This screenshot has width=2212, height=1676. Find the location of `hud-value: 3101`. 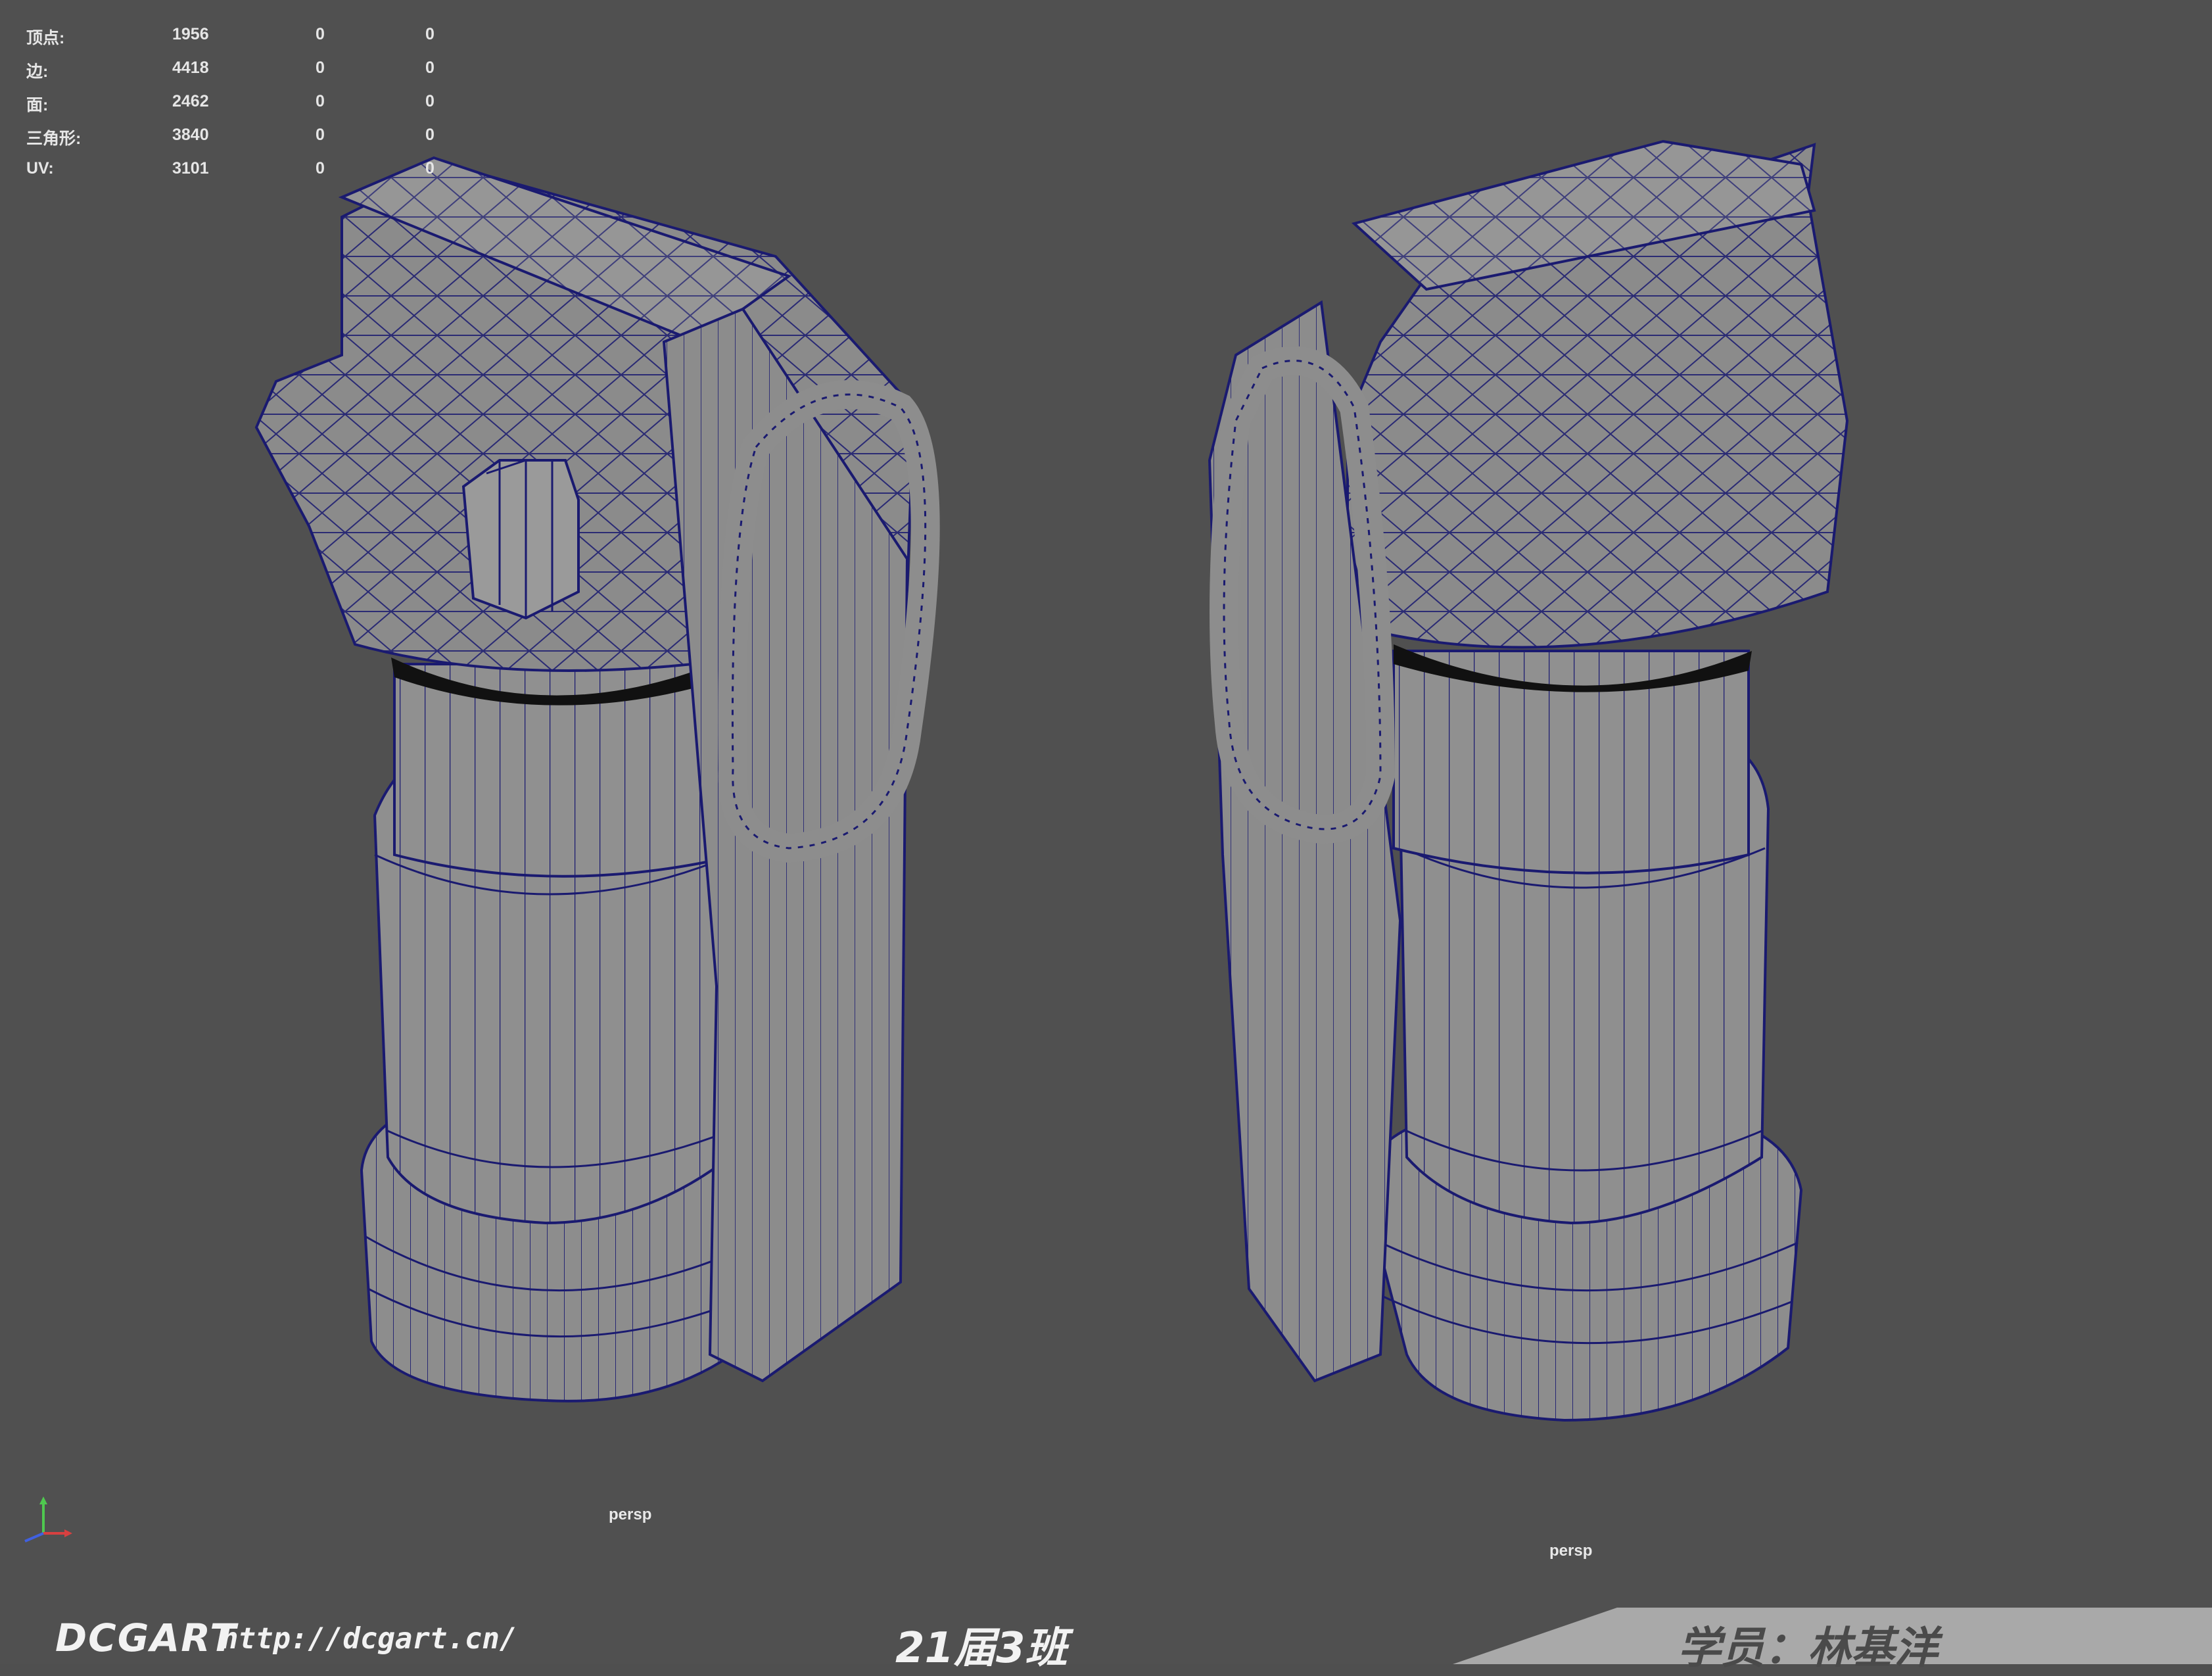

hud-value: 3101 is located at coordinates (190, 168).